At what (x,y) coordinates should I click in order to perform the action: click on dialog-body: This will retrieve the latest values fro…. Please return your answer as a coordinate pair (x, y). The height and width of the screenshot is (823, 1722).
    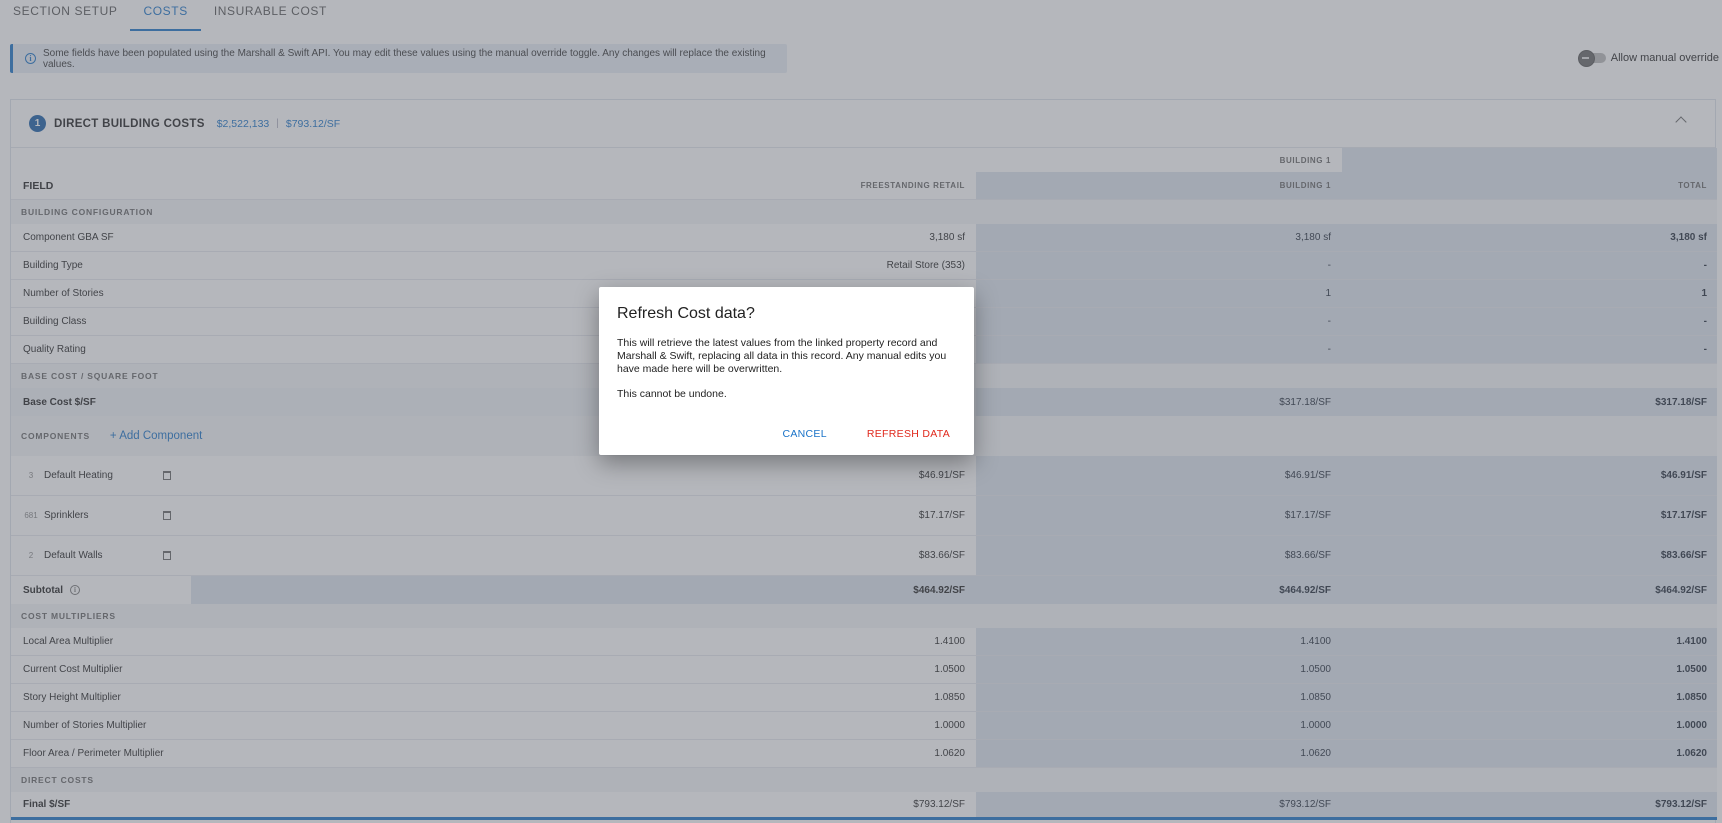
    Looking at the image, I should click on (782, 356).